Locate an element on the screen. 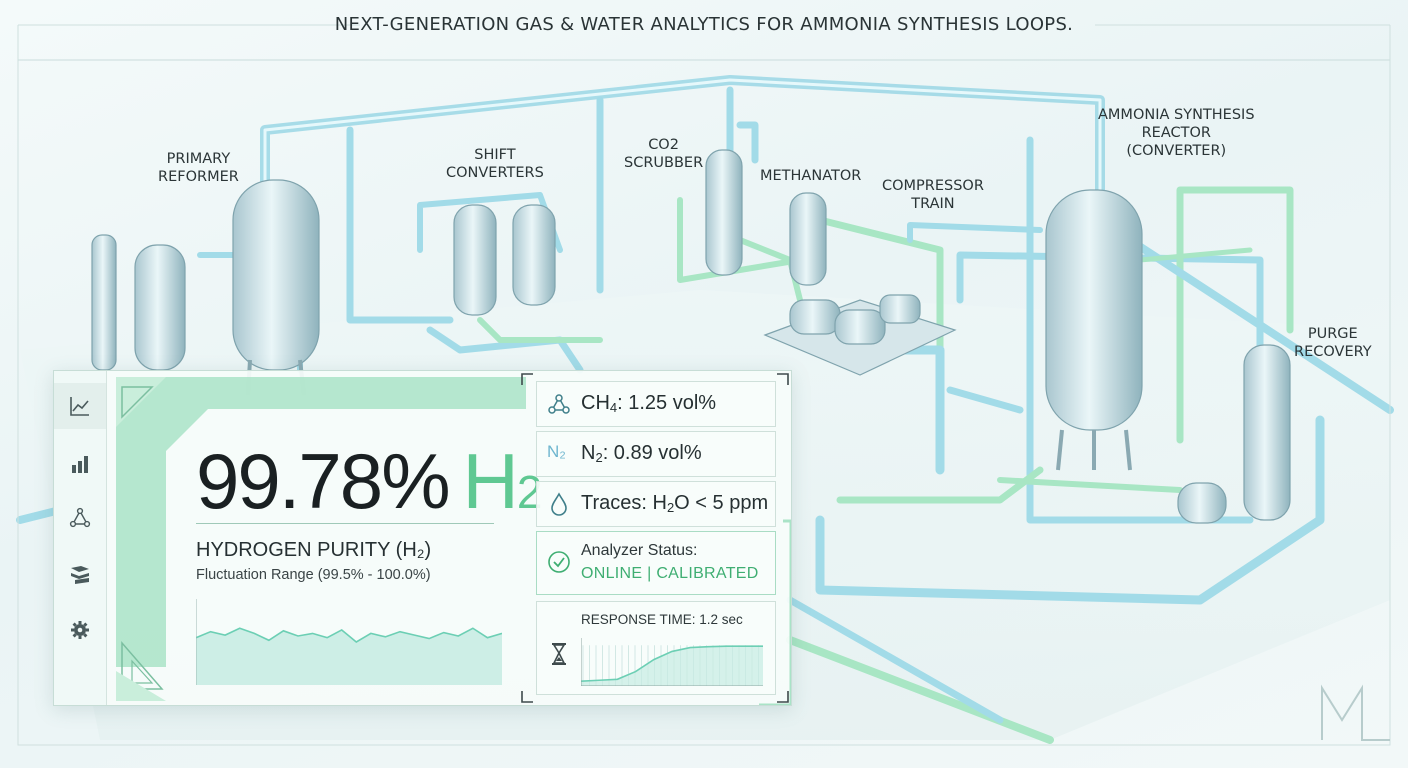 The height and width of the screenshot is (768, 1408). status-label: Analyzer Status: is located at coordinates (639, 550).